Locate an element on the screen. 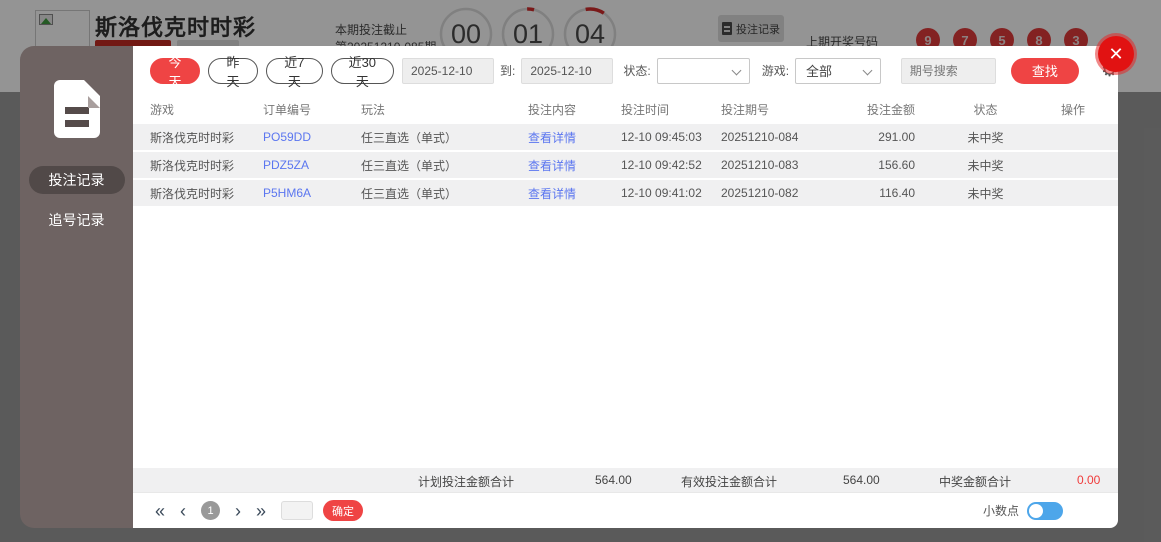 The image size is (1161, 542). col-period: 投注期号 is located at coordinates (745, 109).